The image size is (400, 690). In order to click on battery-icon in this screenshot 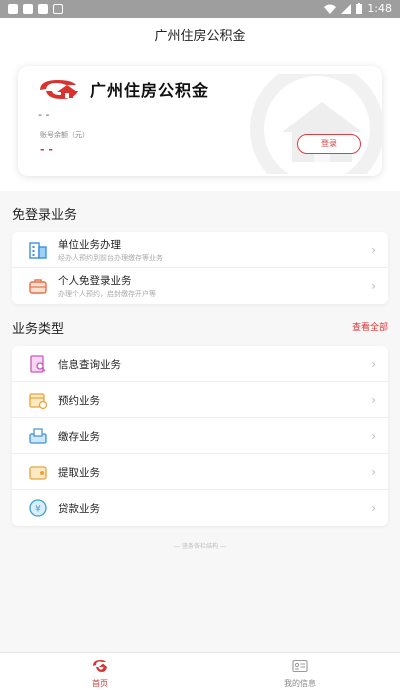, I will do `click(359, 8)`.